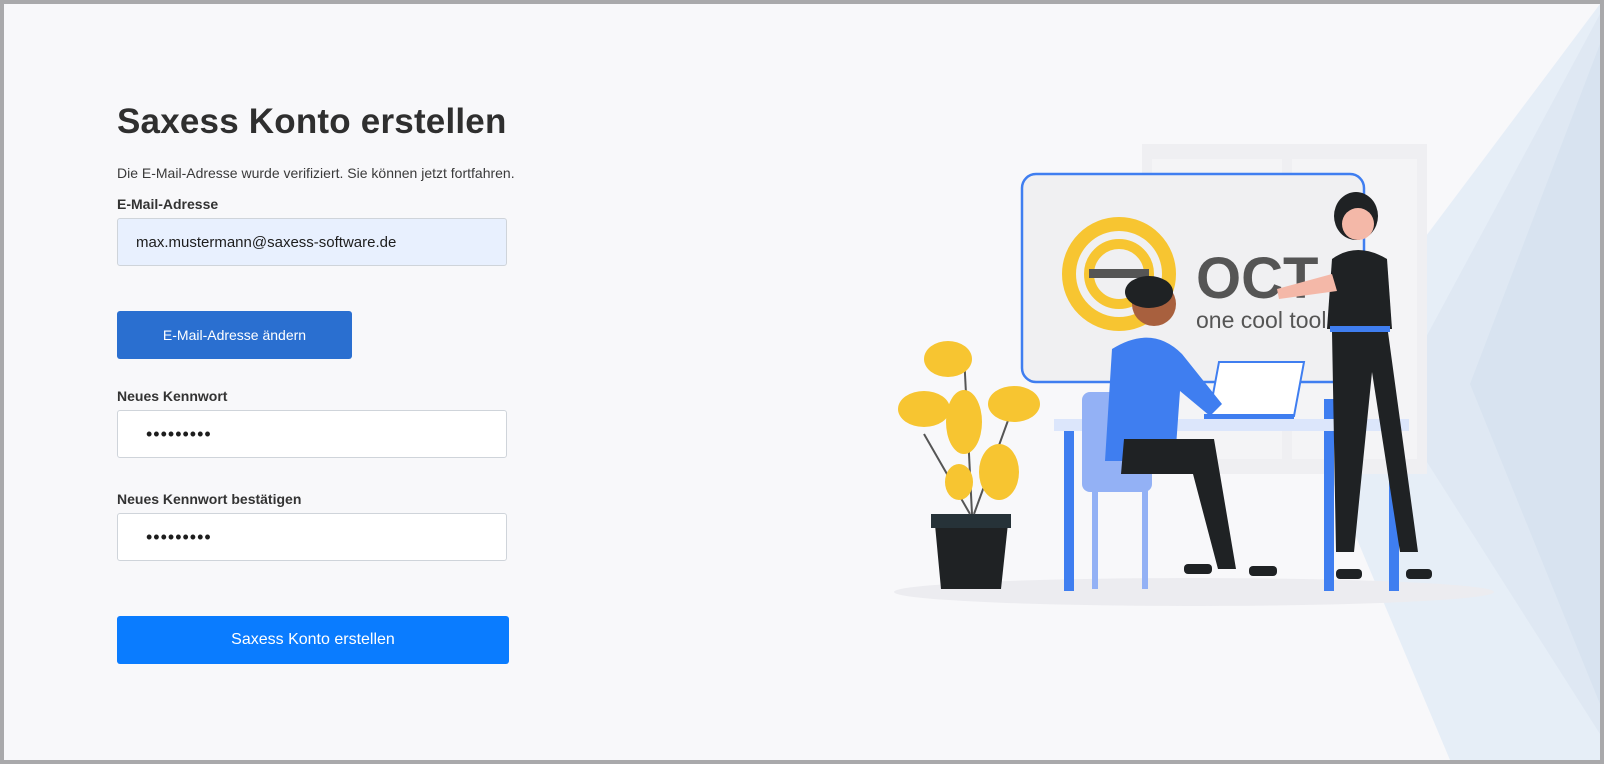  What do you see at coordinates (1257, 278) in the screenshot?
I see `logo-letters: OCT` at bounding box center [1257, 278].